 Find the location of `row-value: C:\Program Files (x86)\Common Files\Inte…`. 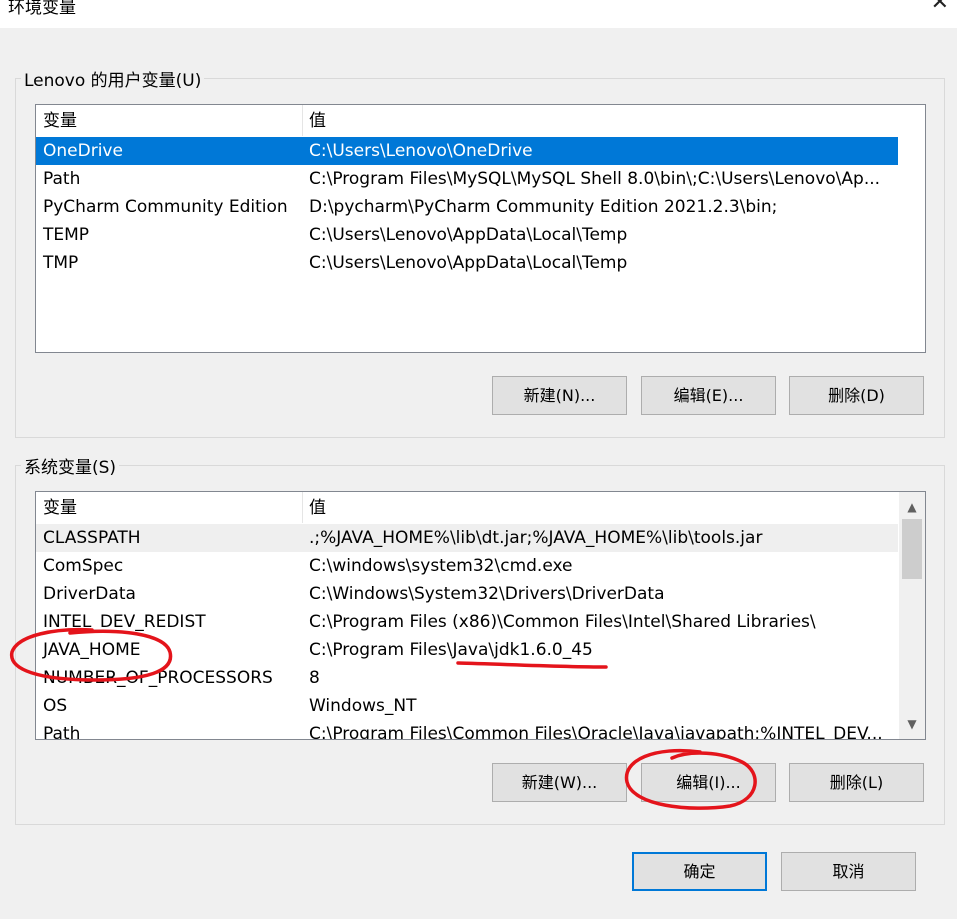

row-value: C:\Program Files (x86)\Common Files\Inte… is located at coordinates (562, 622).